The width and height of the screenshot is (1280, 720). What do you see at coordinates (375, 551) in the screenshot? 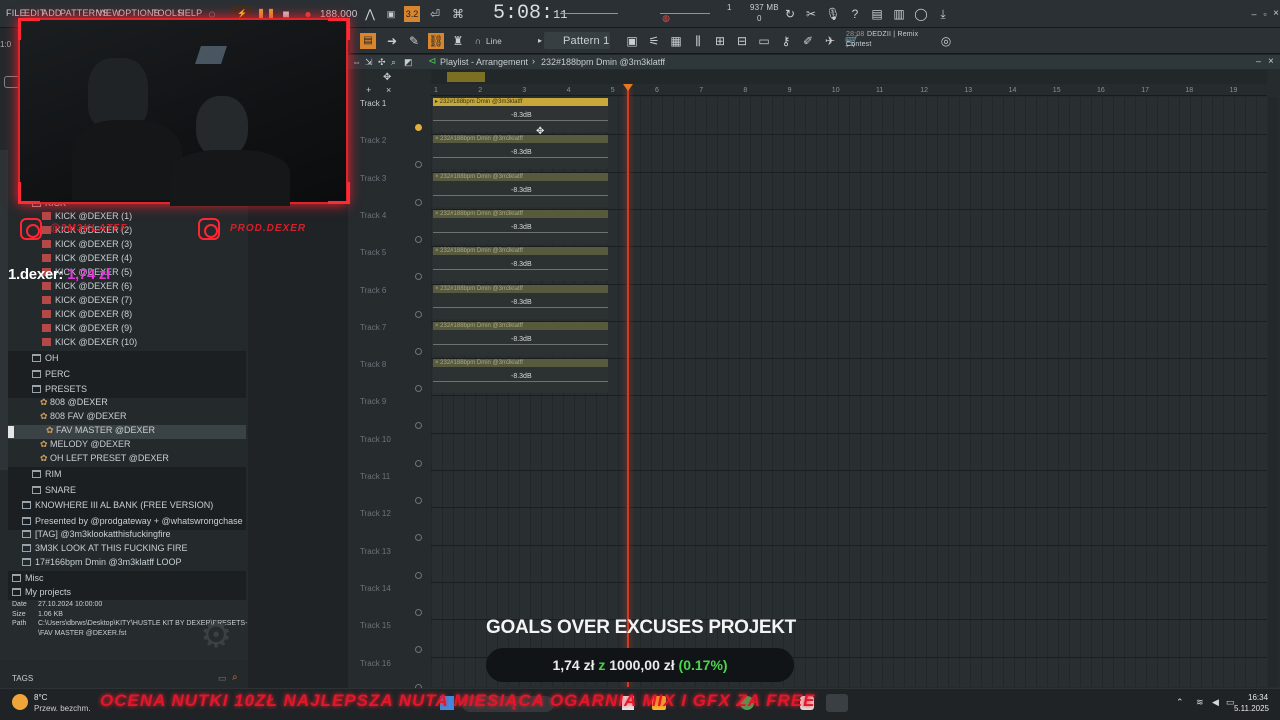
I see `track-label: Track 13` at bounding box center [375, 551].